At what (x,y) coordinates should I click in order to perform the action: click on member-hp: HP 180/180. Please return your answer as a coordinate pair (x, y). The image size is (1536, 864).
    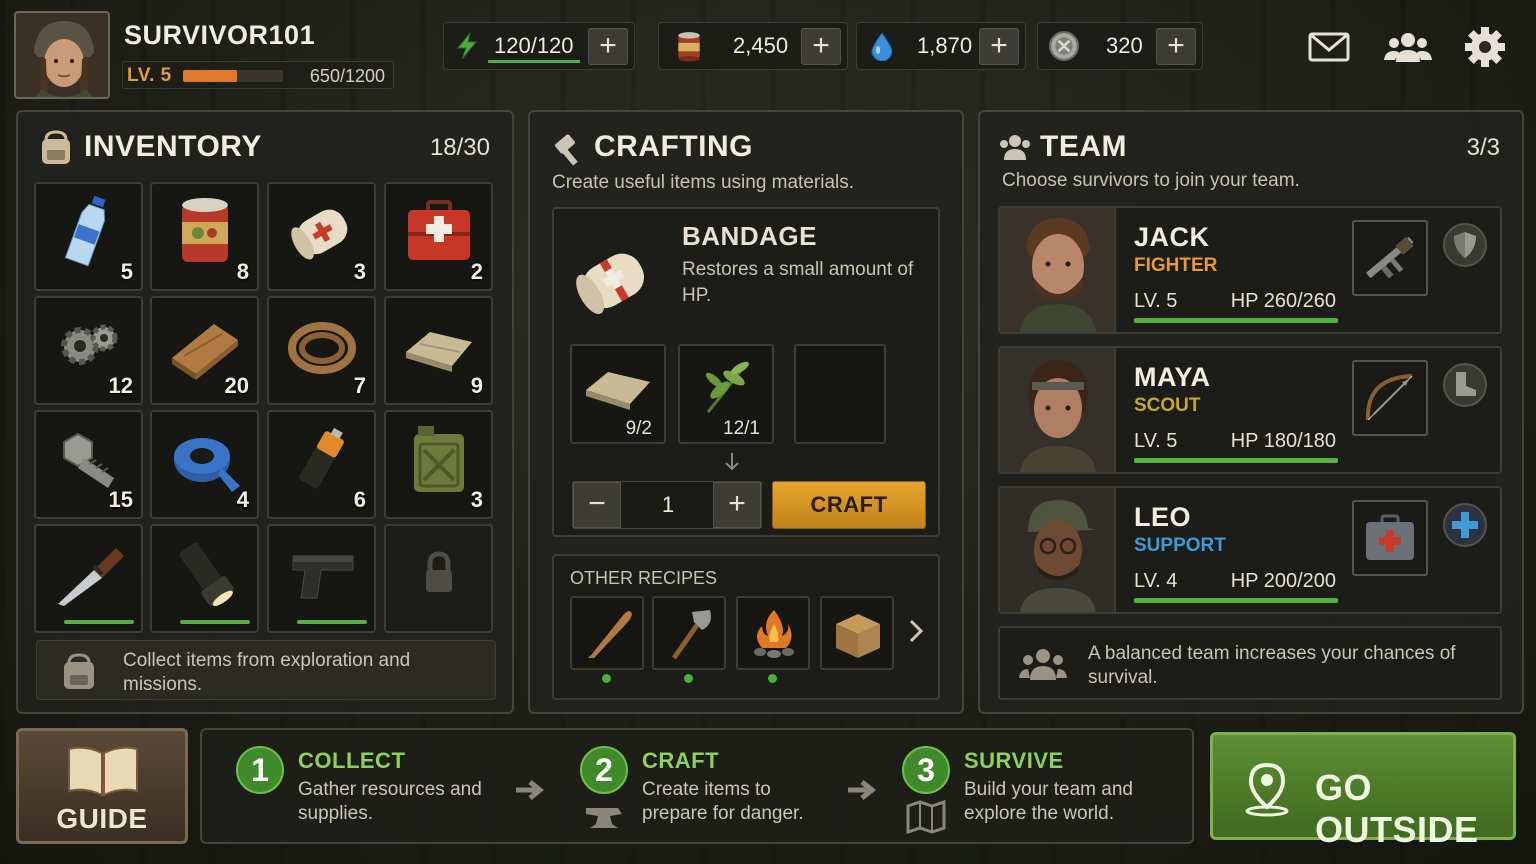
    Looking at the image, I should click on (1283, 441).